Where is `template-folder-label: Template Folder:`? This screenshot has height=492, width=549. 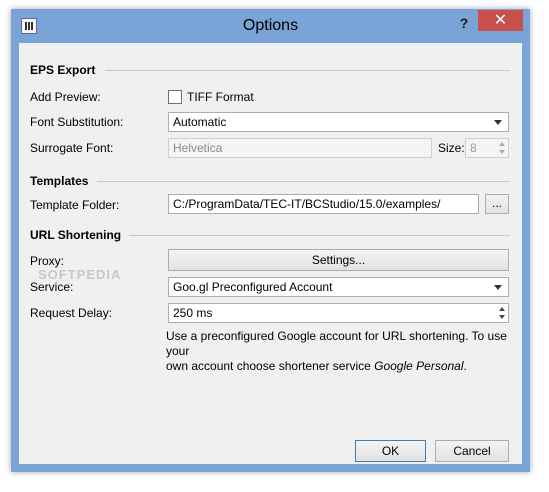
template-folder-label: Template Folder: is located at coordinates (75, 205).